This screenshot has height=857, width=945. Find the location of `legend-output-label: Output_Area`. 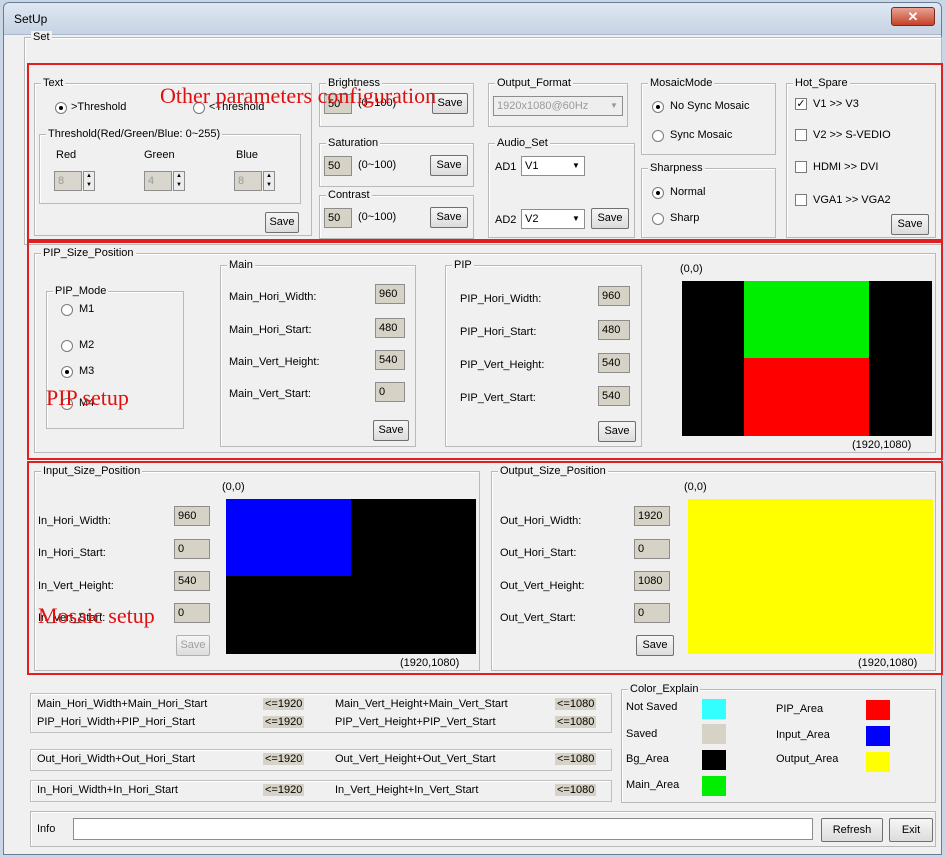

legend-output-label: Output_Area is located at coordinates (807, 759).